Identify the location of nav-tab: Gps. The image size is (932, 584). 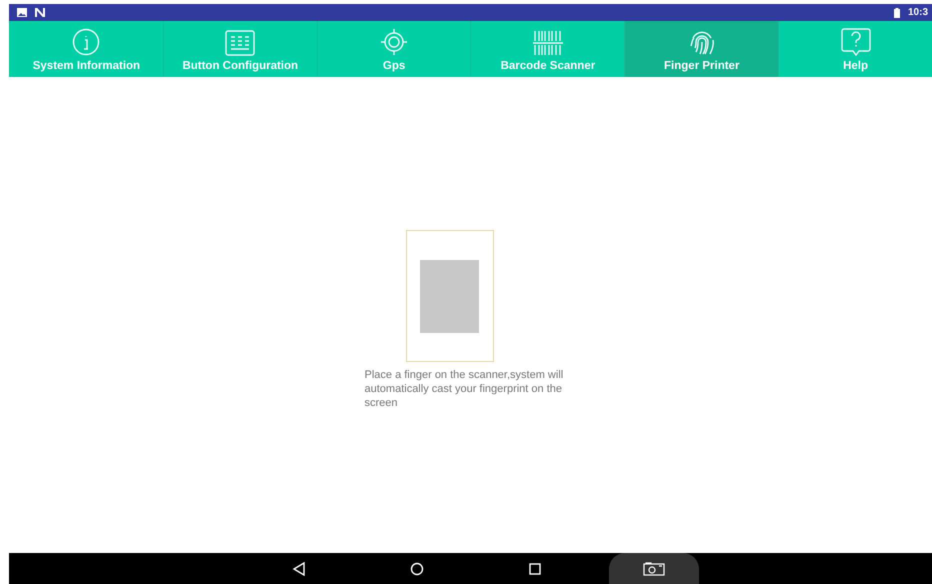
(393, 49).